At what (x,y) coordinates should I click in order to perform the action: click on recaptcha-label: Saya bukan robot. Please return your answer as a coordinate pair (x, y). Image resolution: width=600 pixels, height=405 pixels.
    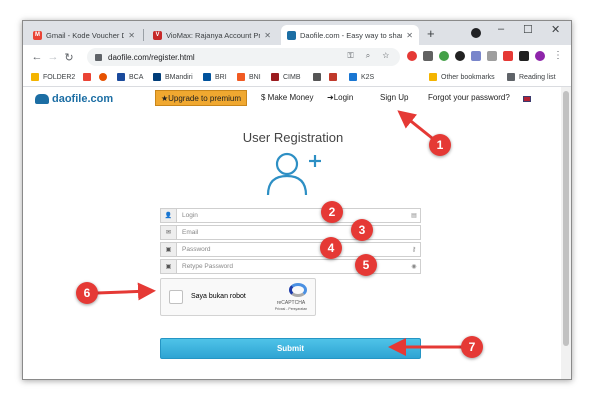
    Looking at the image, I should click on (218, 296).